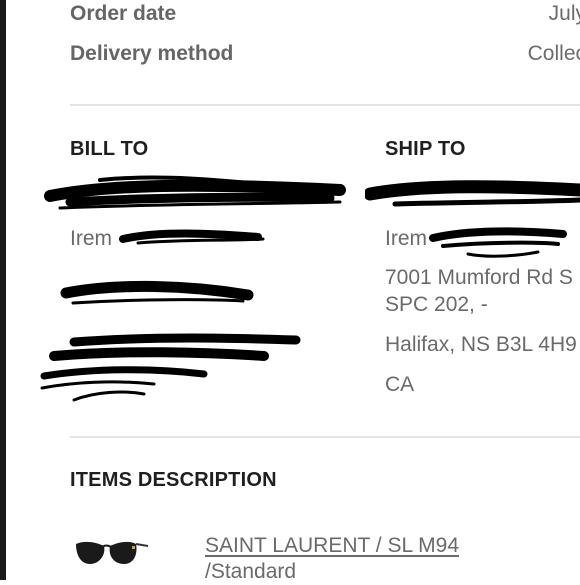 This screenshot has width=580, height=585. I want to click on delivery-method-label: Delivery method, so click(152, 53).